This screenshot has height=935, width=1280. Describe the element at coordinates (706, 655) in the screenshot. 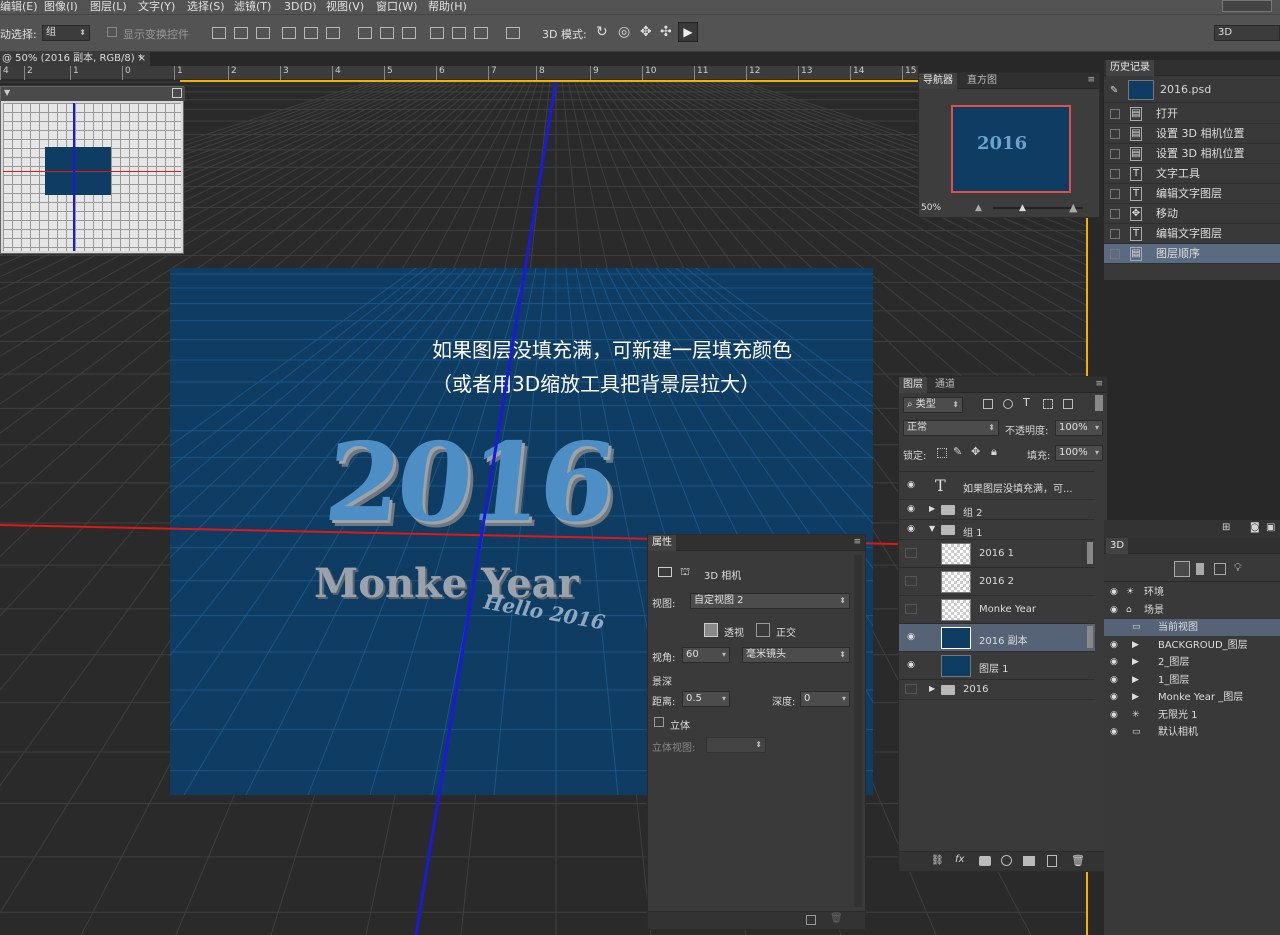

I see `fov-input: 60 ▾` at that location.